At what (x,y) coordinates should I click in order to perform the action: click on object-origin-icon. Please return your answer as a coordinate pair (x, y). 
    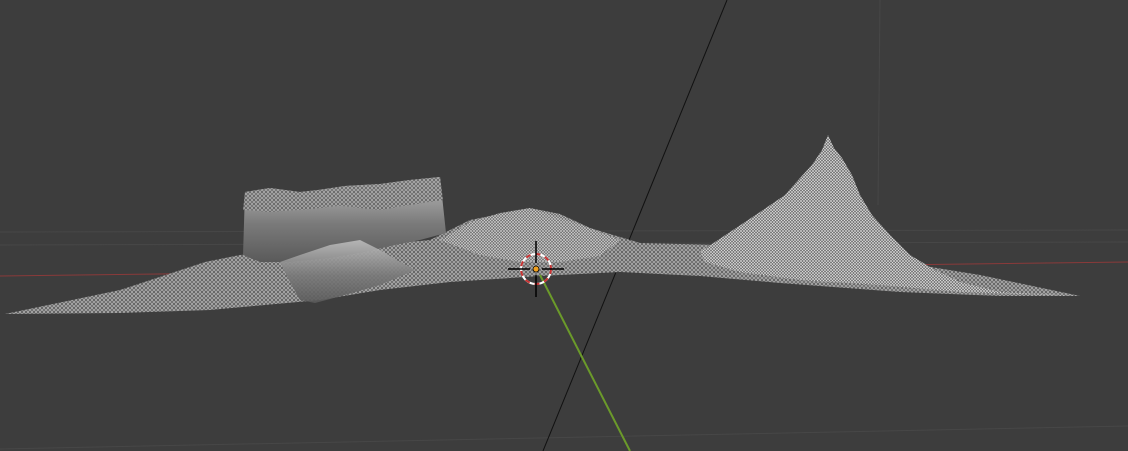
    Looking at the image, I should click on (536, 269).